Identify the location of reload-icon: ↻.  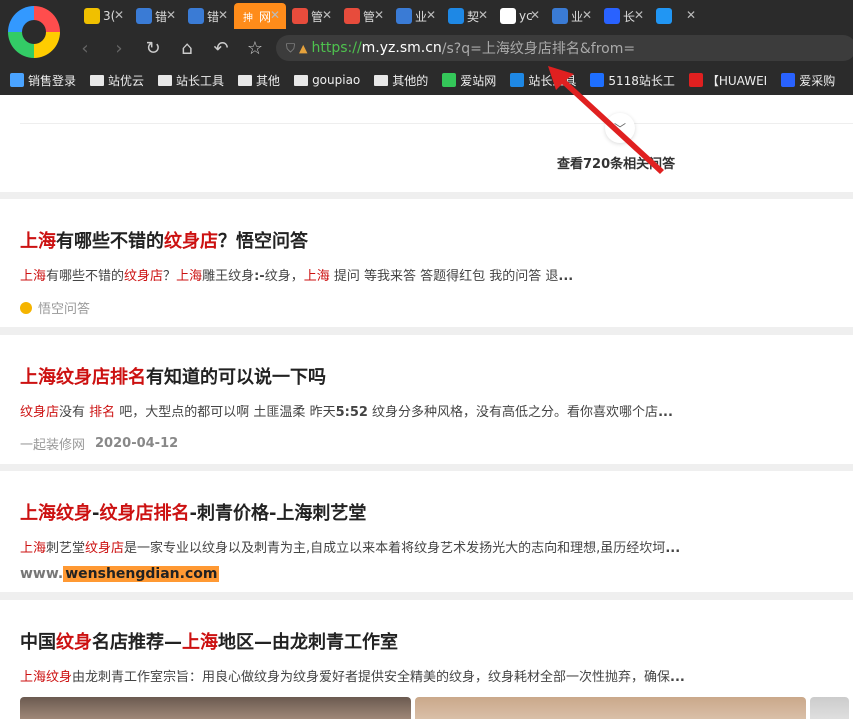
(153, 48).